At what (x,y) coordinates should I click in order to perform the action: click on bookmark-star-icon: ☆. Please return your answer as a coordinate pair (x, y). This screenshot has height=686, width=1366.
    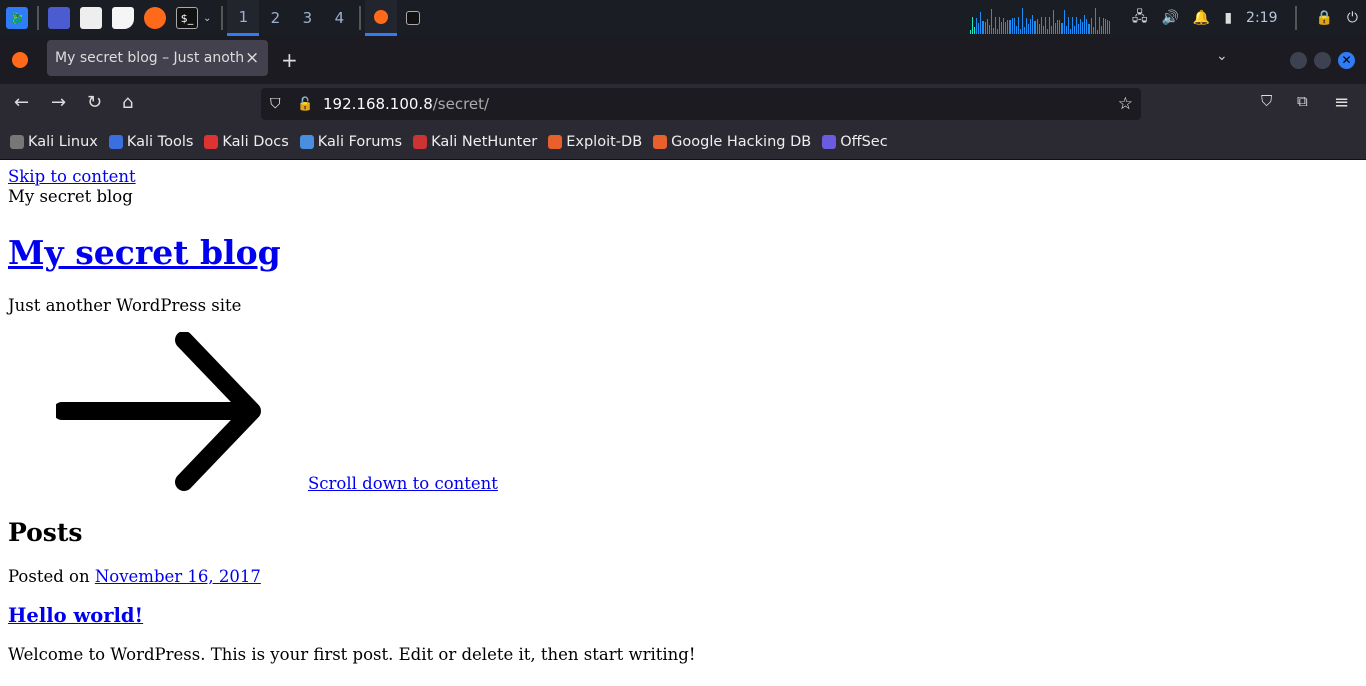
    Looking at the image, I should click on (1125, 104).